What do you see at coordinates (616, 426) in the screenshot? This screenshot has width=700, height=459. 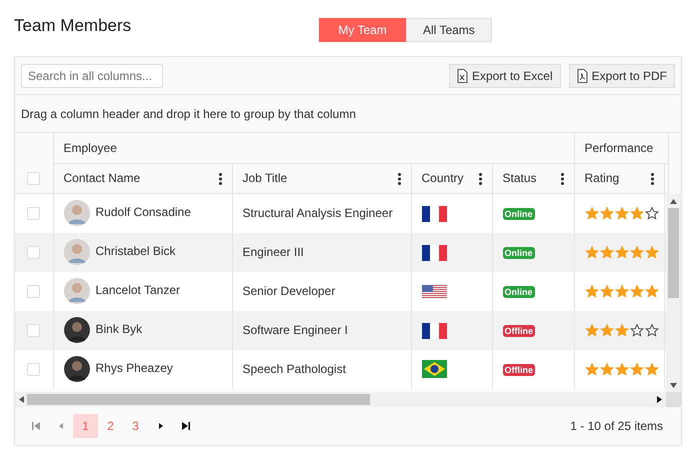 I see `pager-info: 1 - 10 of 25 items` at bounding box center [616, 426].